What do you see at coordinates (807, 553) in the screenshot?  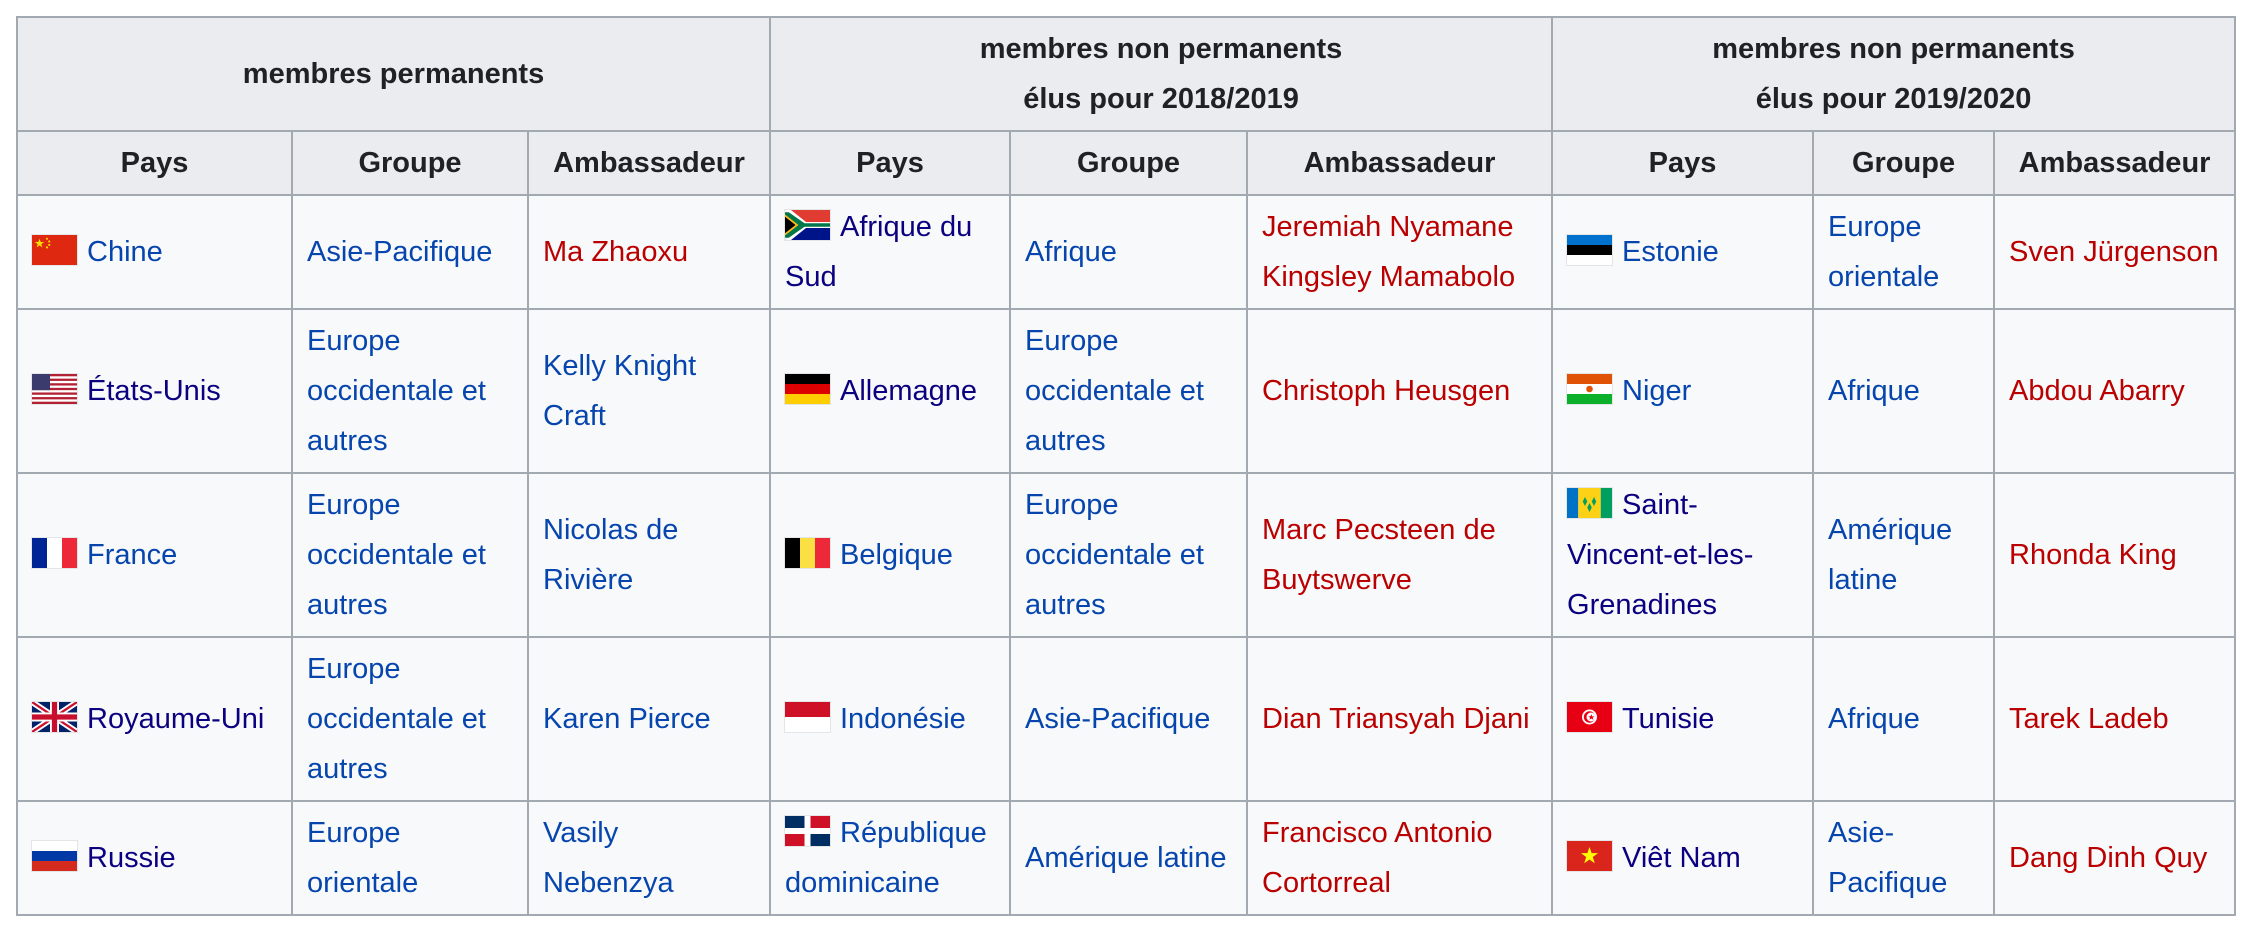 I see `belgium-flag-icon` at bounding box center [807, 553].